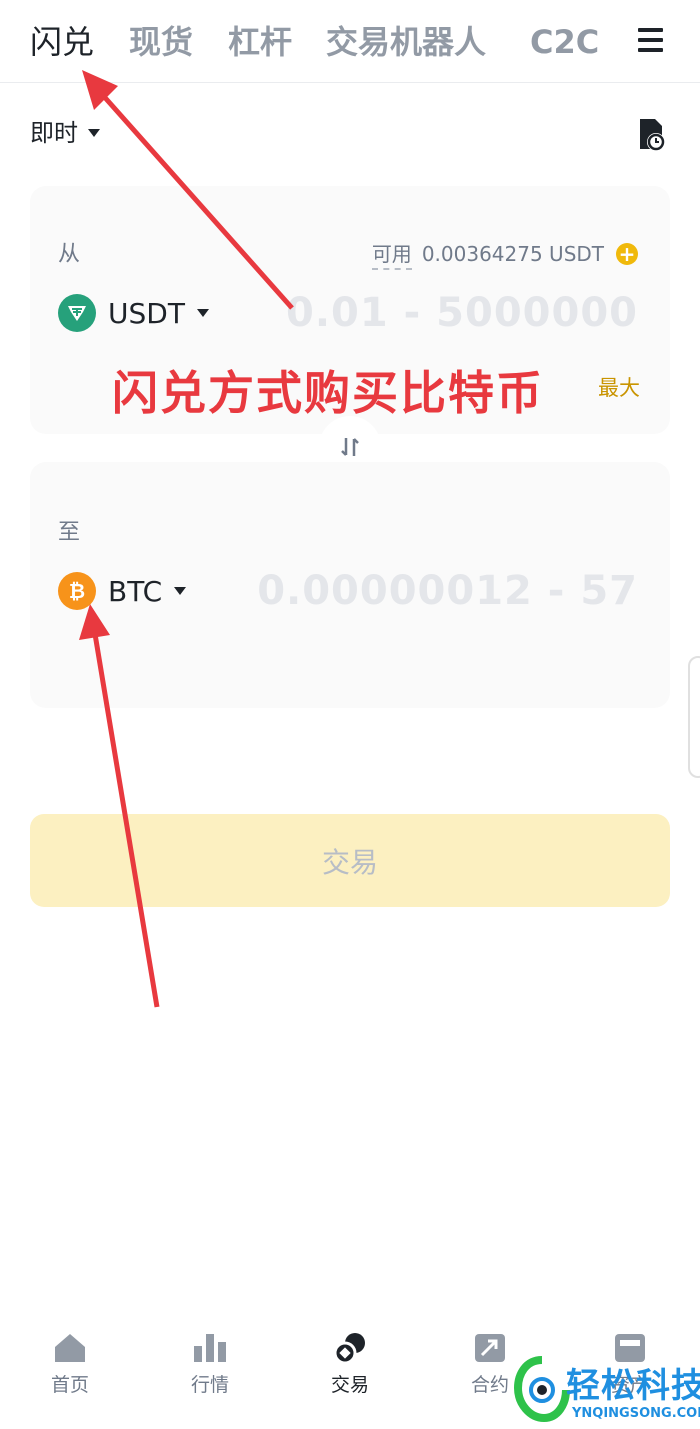 The width and height of the screenshot is (700, 1429). Describe the element at coordinates (161, 42) in the screenshot. I see `tab-spot: 现货` at that location.